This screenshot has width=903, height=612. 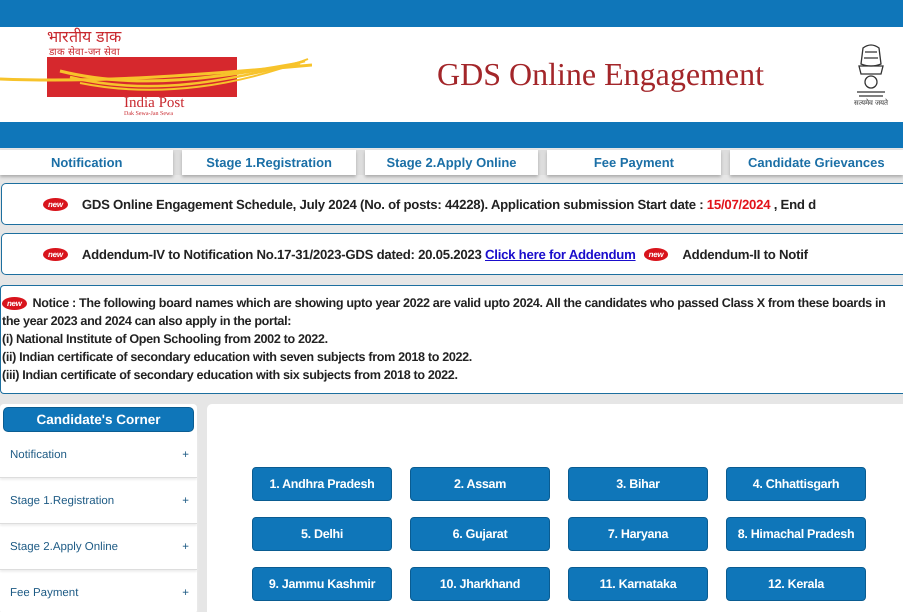 What do you see at coordinates (601, 74) in the screenshot?
I see `page-title: GDS Online Engagement` at bounding box center [601, 74].